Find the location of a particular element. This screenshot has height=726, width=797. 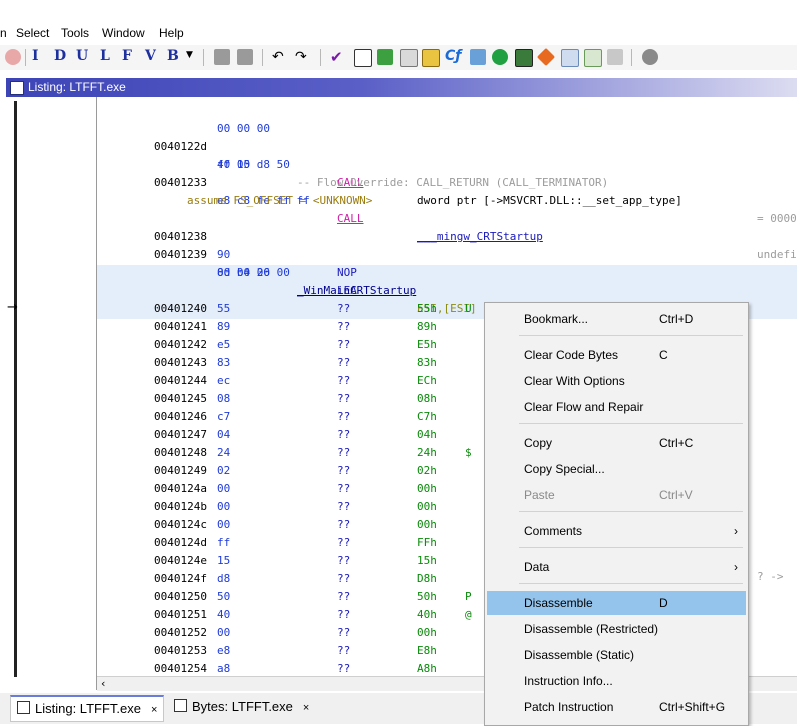

menu-help: Help is located at coordinates (171, 33).